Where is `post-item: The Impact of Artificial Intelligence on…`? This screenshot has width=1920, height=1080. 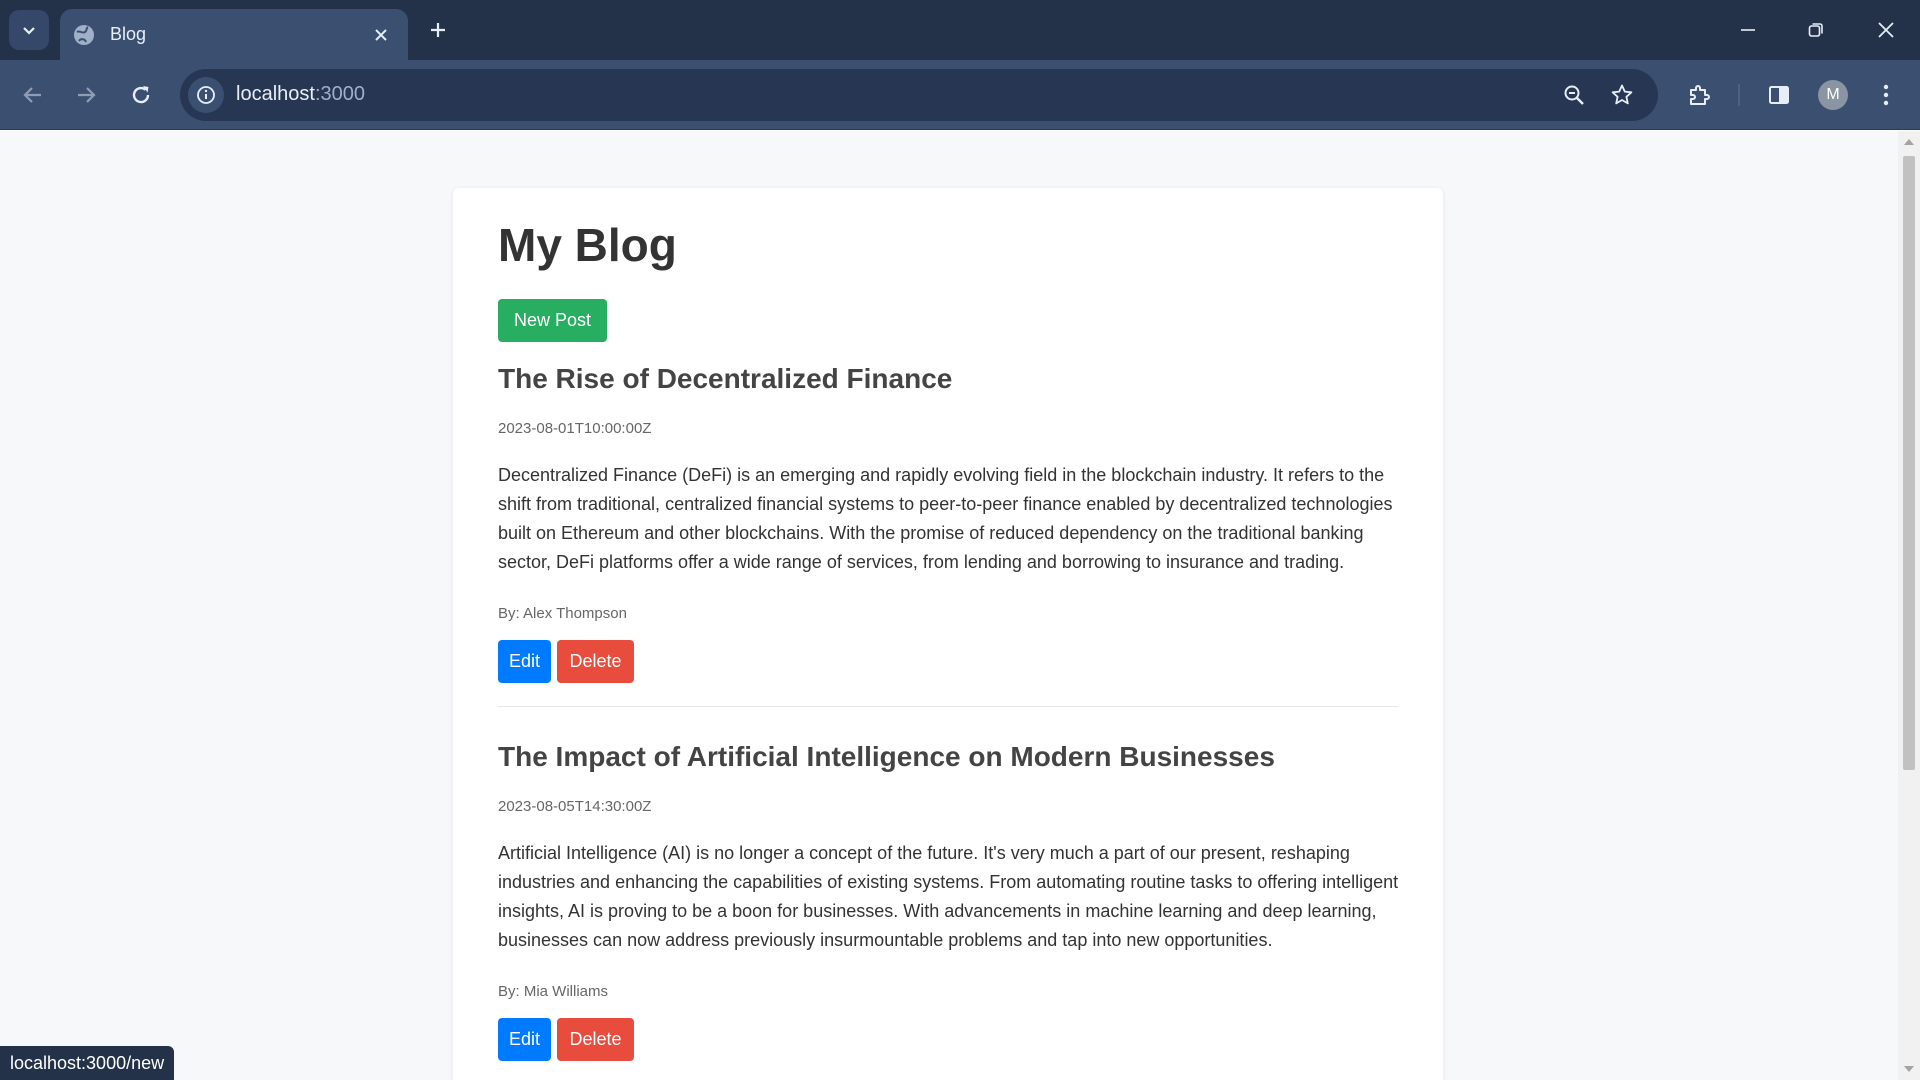 post-item: The Impact of Artificial Intelligence on… is located at coordinates (948, 910).